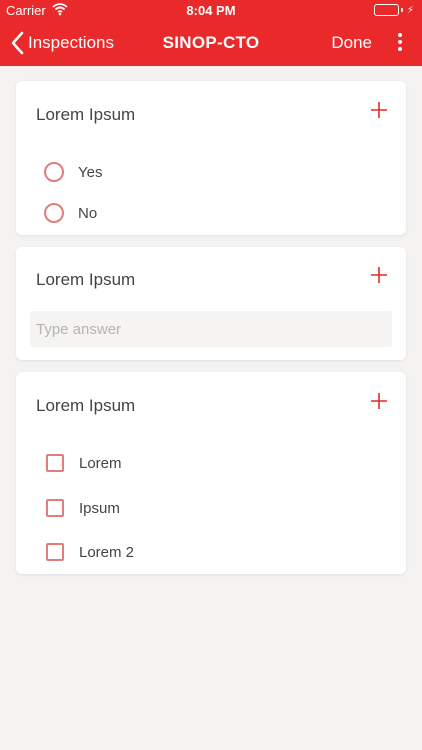  What do you see at coordinates (73, 172) in the screenshot?
I see `radio-option-yes: Yes` at bounding box center [73, 172].